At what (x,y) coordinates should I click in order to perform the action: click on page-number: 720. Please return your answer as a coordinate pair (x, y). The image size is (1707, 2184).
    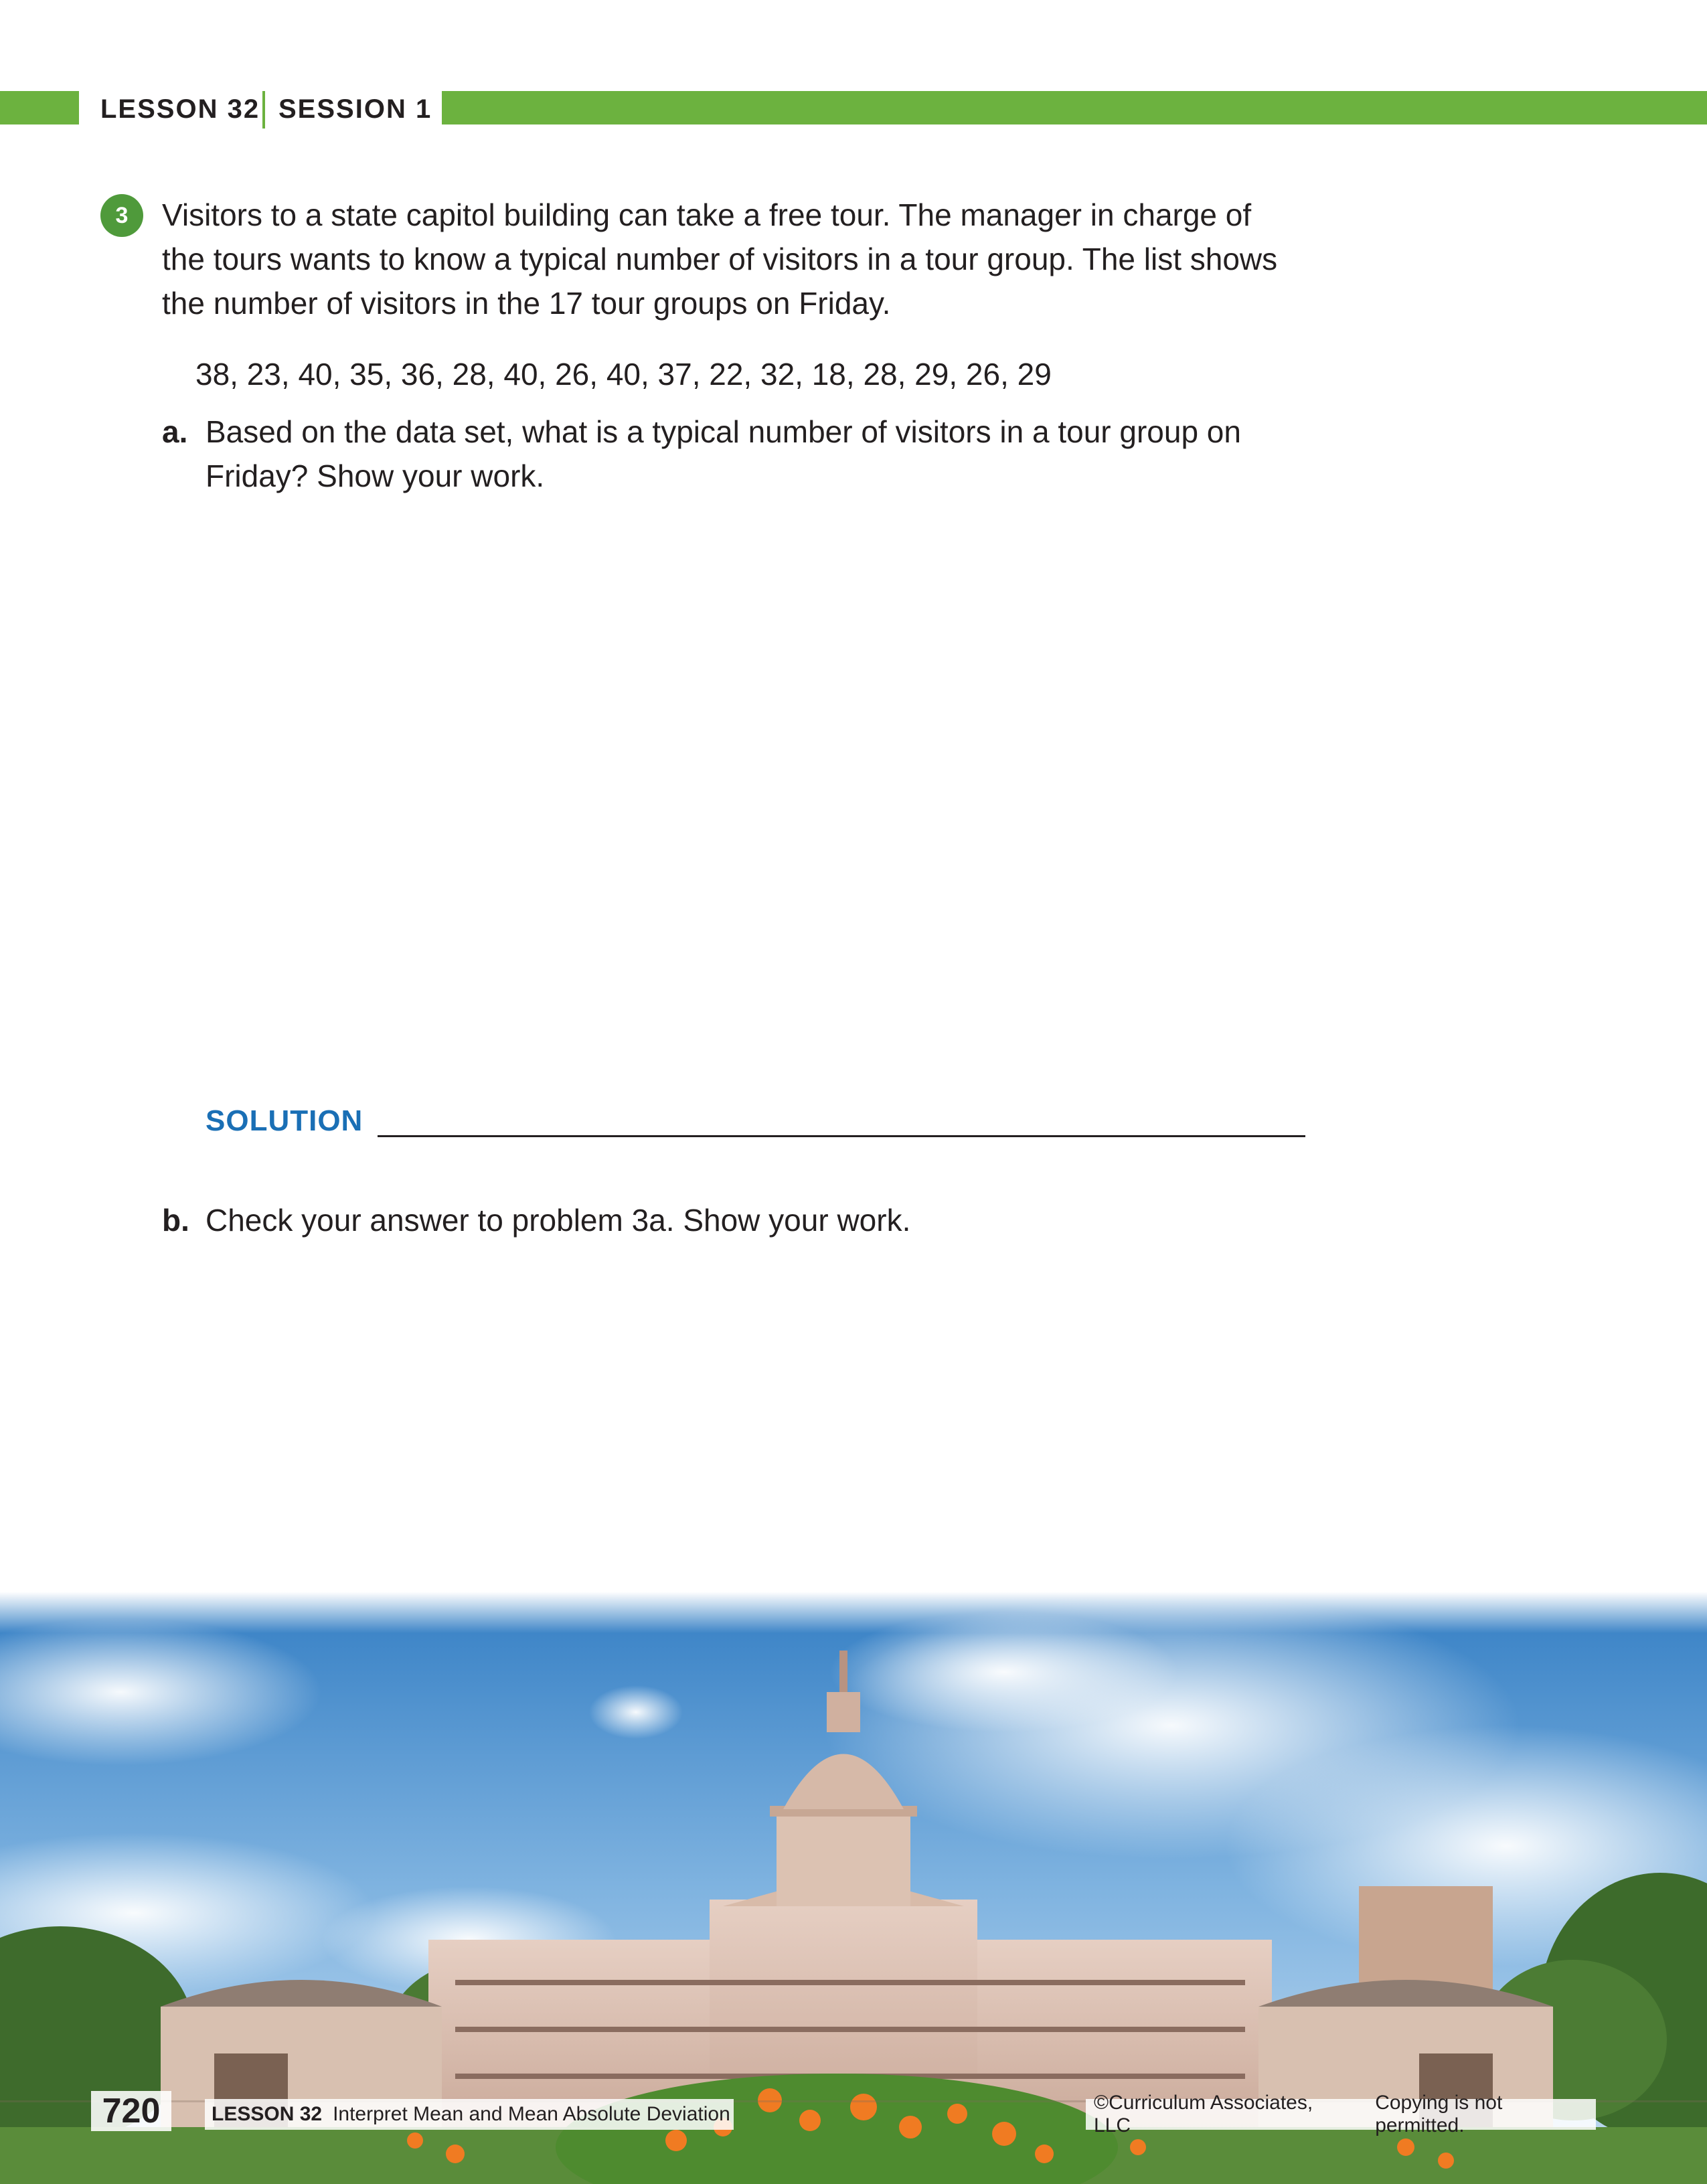
    Looking at the image, I should click on (131, 2111).